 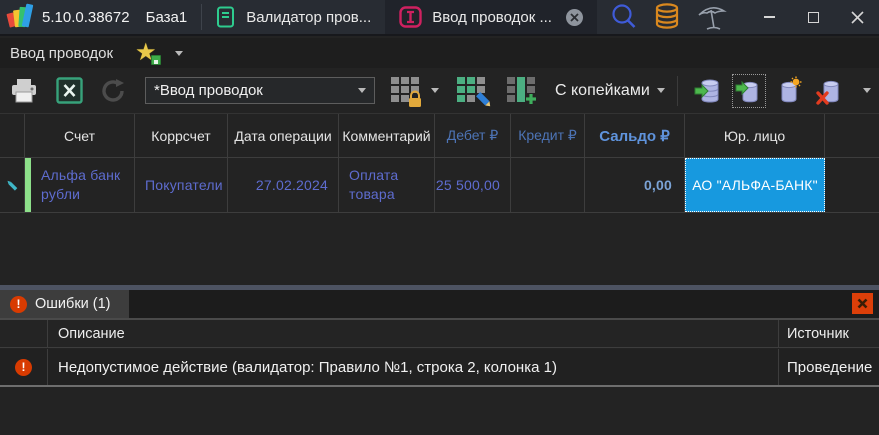 What do you see at coordinates (283, 185) in the screenshot?
I see `cell-date: 27.02.2024` at bounding box center [283, 185].